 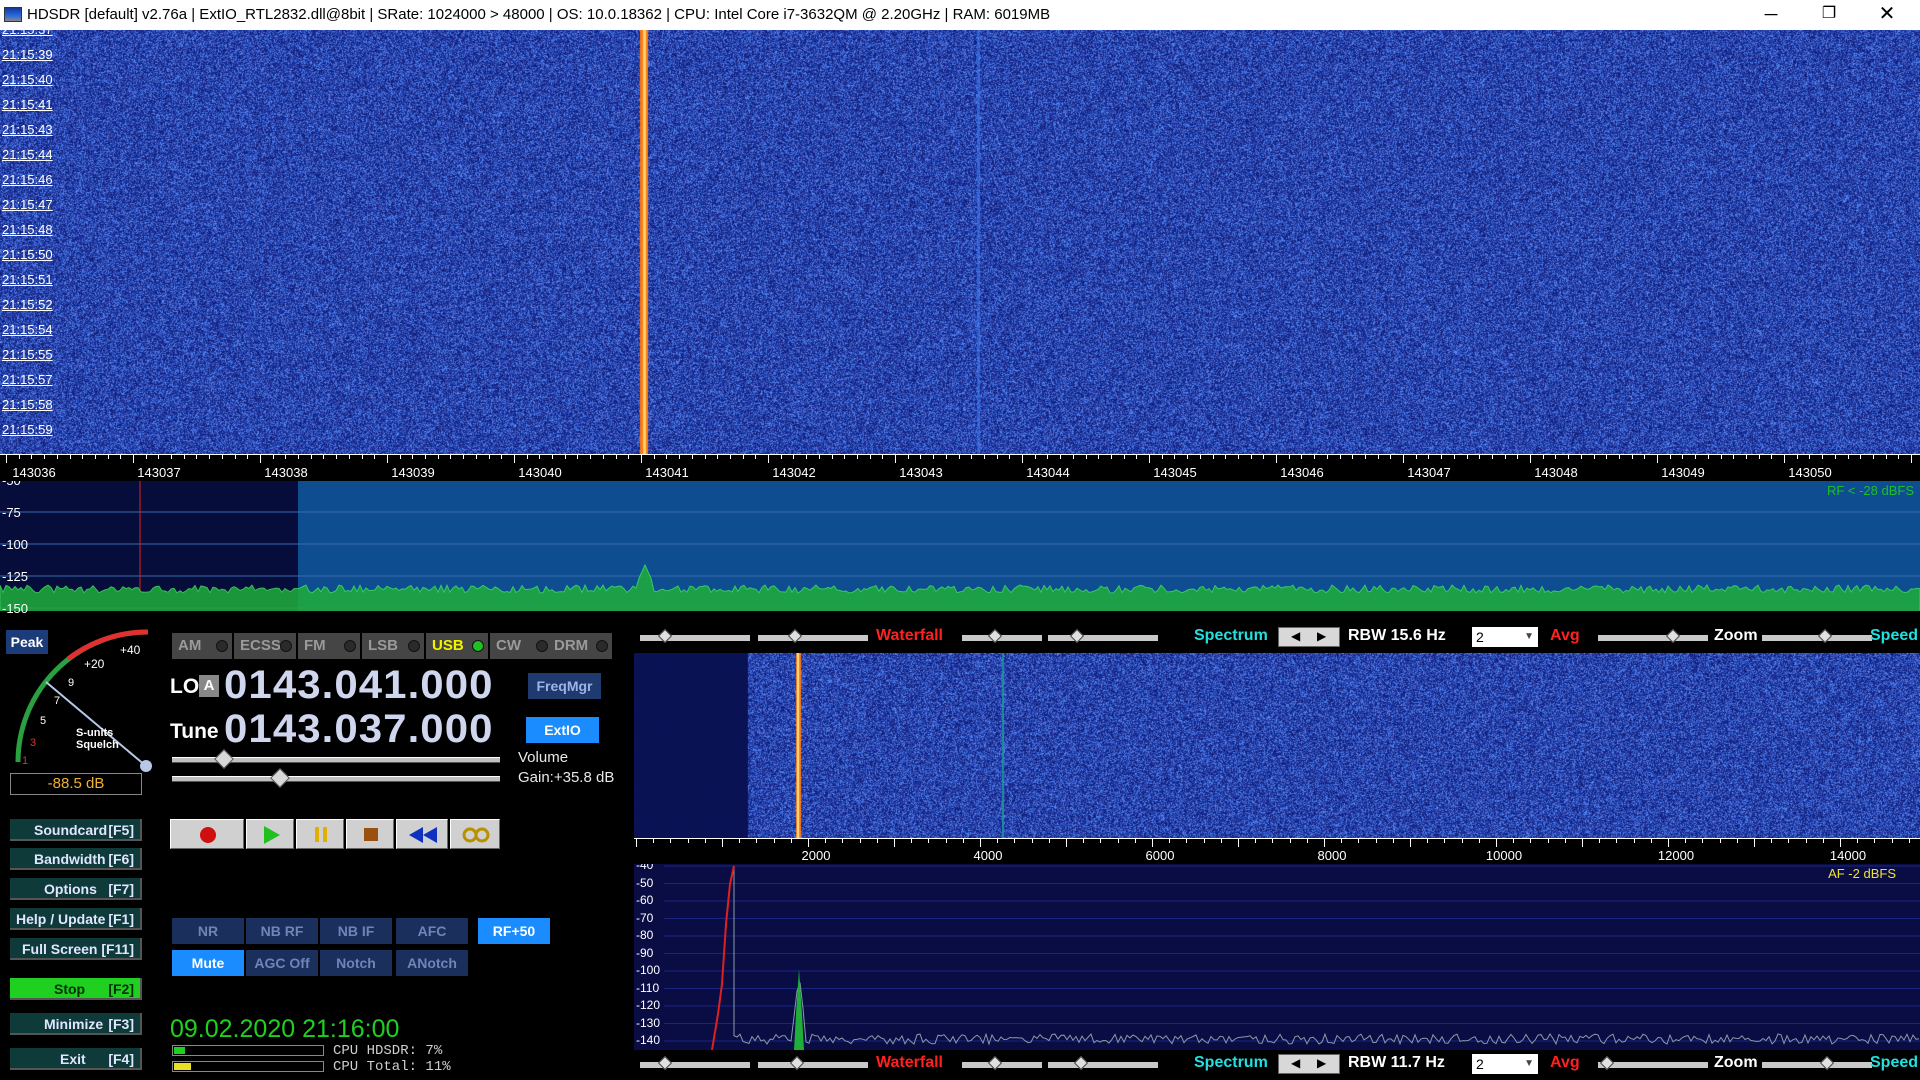 What do you see at coordinates (1309, 637) in the screenshot?
I see `spectrum-scroll-arrows: ◀ ▶` at bounding box center [1309, 637].